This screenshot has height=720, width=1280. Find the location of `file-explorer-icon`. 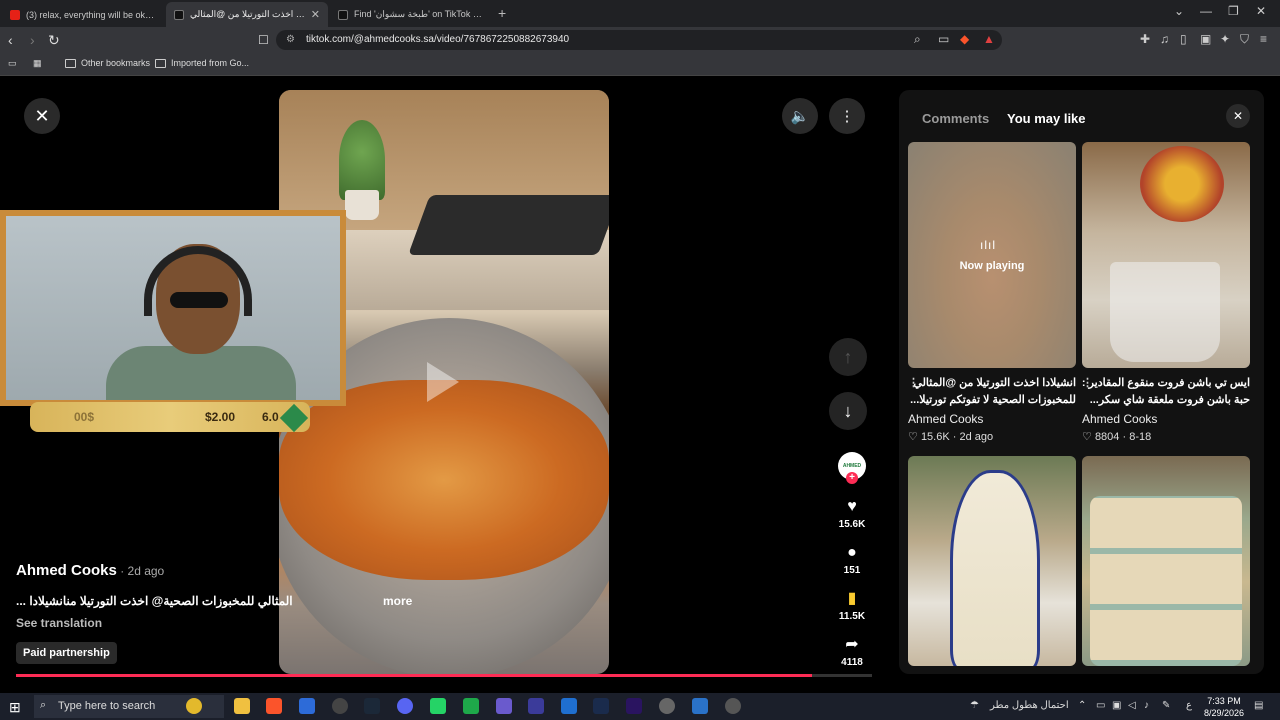

file-explorer-icon is located at coordinates (242, 706).